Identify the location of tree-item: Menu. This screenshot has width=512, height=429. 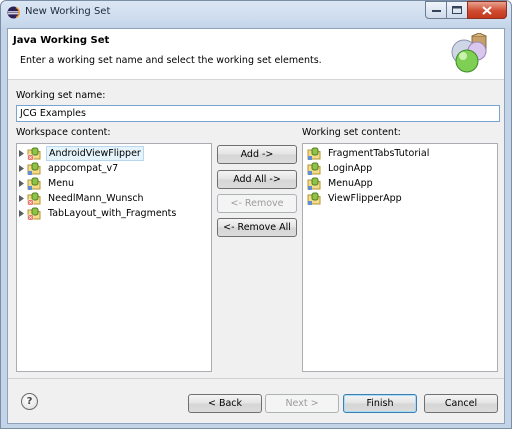
(46, 183).